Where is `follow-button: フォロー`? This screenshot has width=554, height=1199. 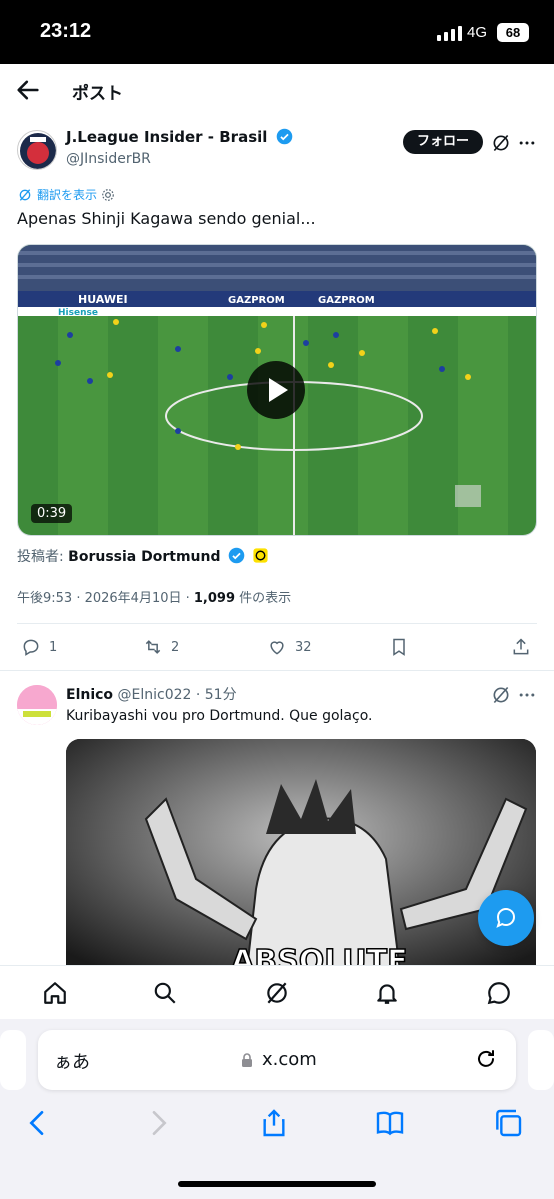 follow-button: フォロー is located at coordinates (443, 142).